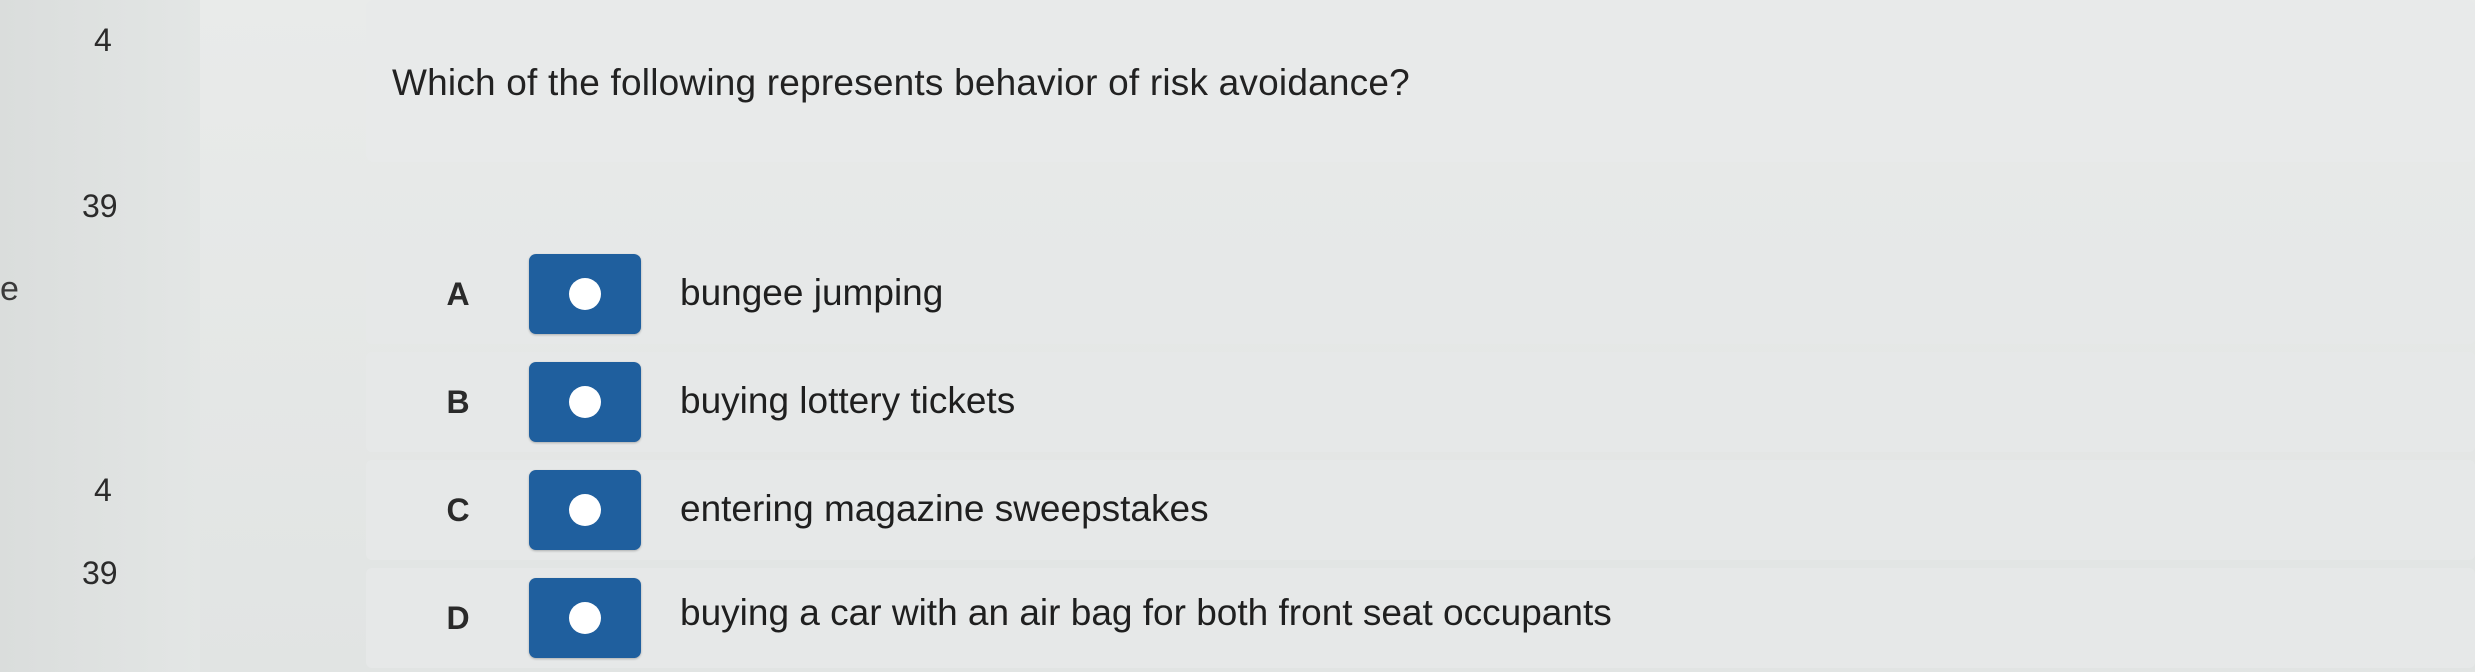  What do you see at coordinates (9, 289) in the screenshot?
I see `gutter-edge-letter: e` at bounding box center [9, 289].